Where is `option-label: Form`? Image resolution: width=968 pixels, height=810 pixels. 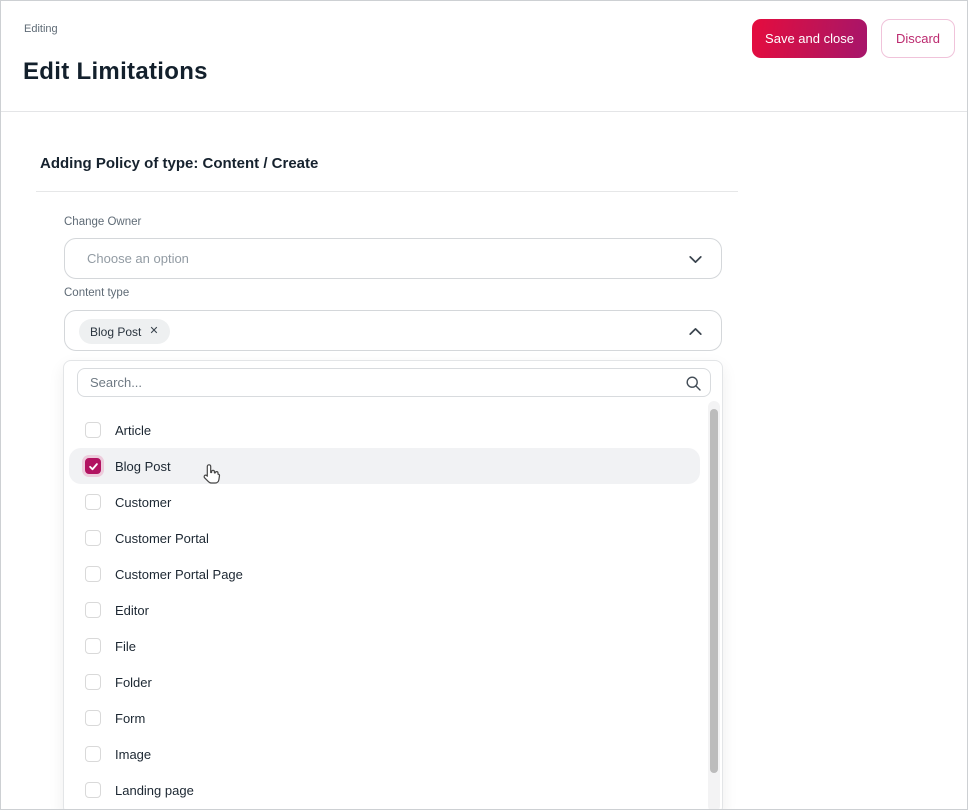 option-label: Form is located at coordinates (130, 718).